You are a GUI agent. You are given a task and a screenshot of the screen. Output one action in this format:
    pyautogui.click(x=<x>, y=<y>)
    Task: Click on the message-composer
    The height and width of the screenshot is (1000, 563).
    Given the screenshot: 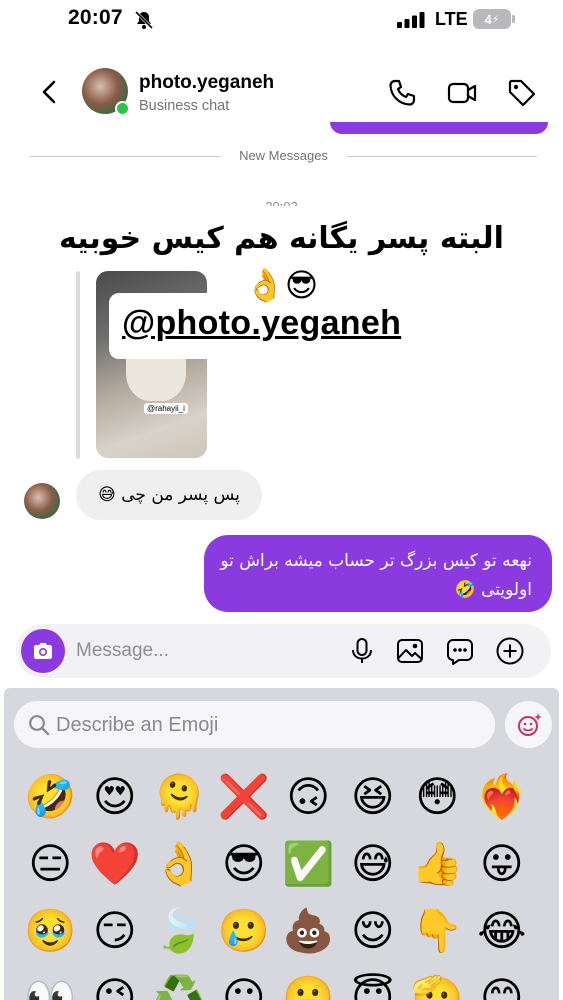 What is the action you would take?
    pyautogui.click(x=283, y=651)
    